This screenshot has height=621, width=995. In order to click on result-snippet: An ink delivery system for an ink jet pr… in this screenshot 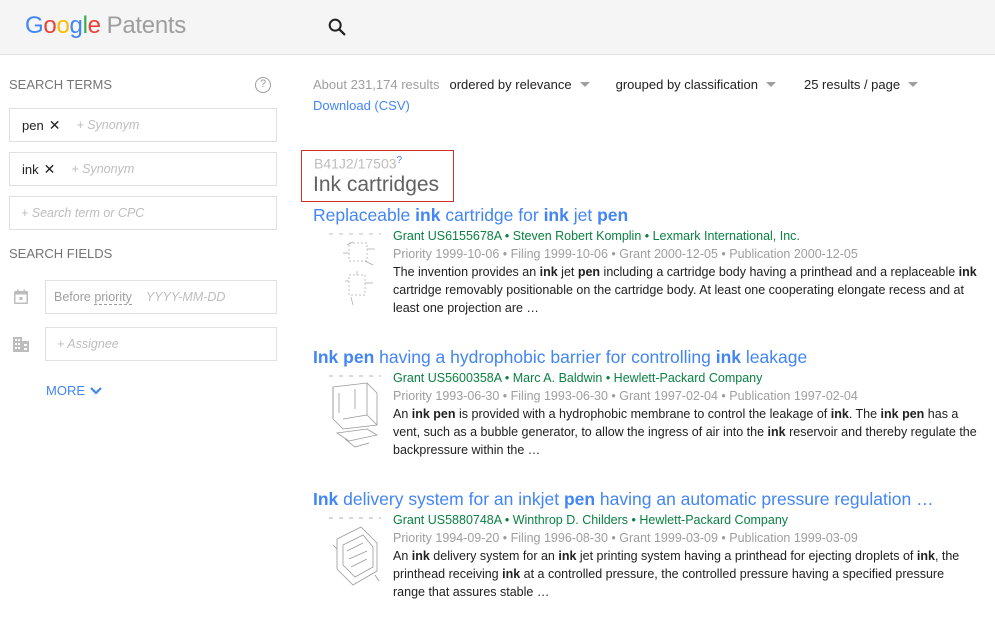, I will do `click(685, 574)`.